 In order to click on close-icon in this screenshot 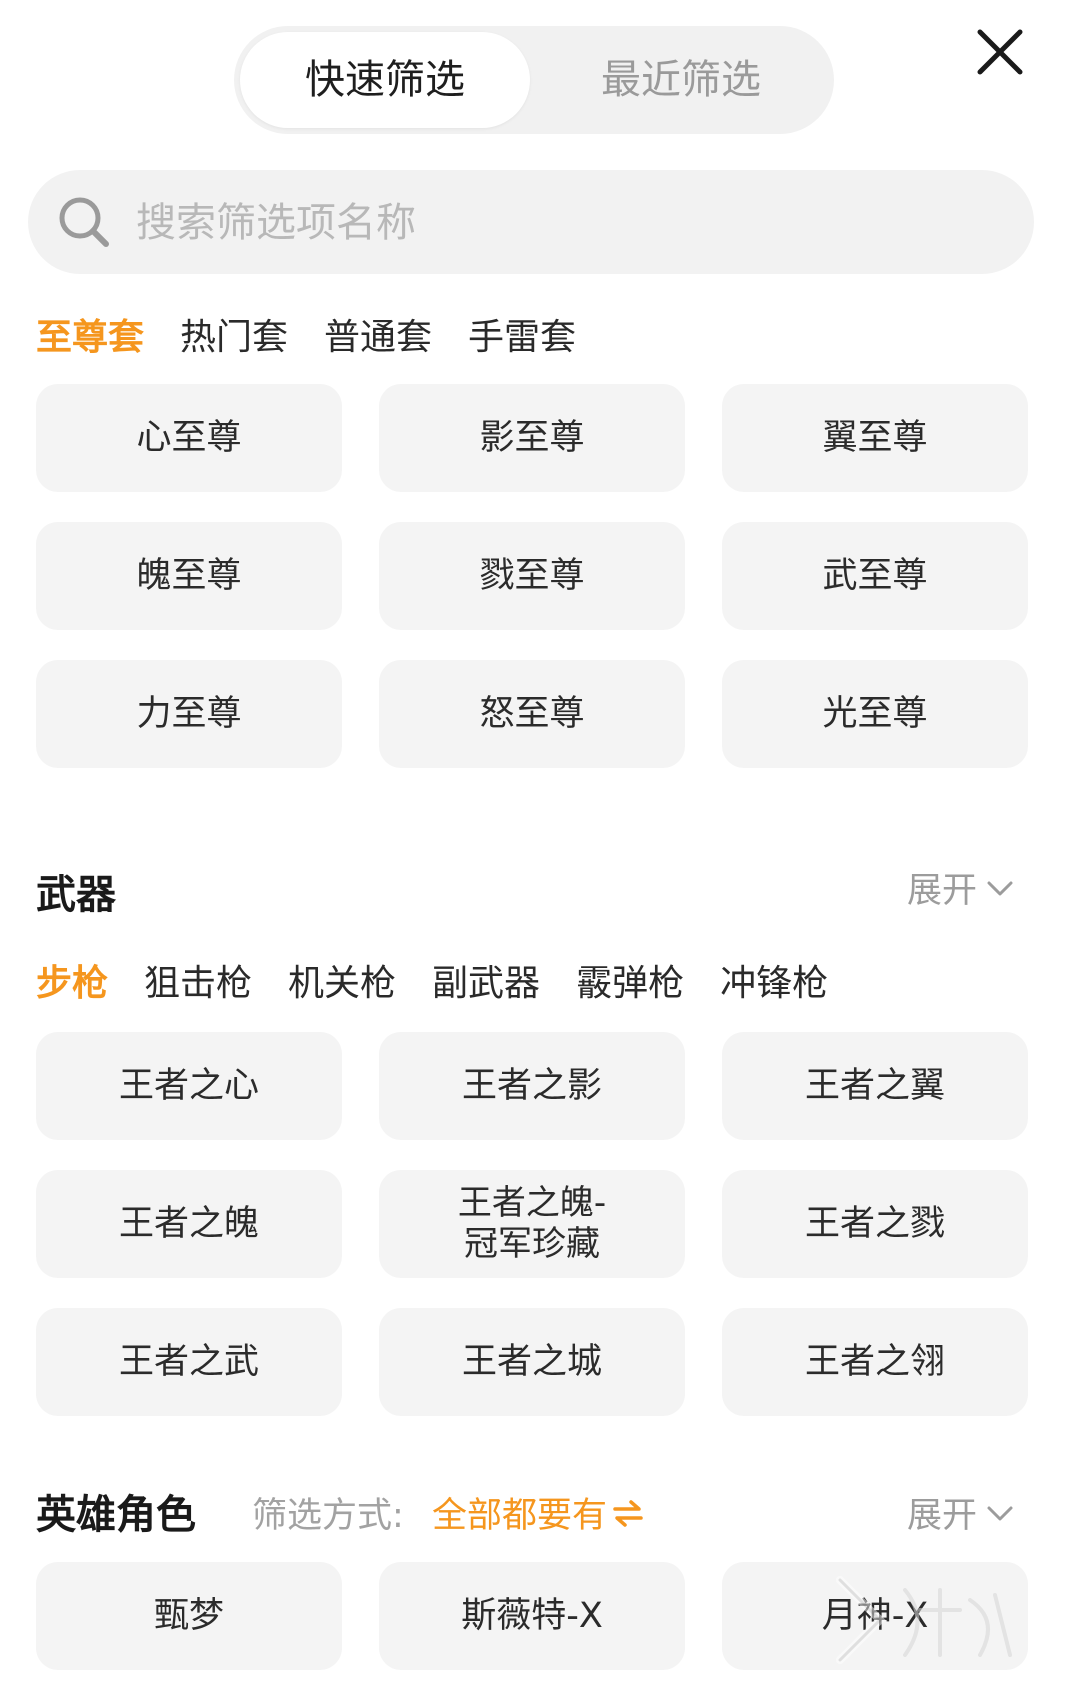, I will do `click(1000, 52)`.